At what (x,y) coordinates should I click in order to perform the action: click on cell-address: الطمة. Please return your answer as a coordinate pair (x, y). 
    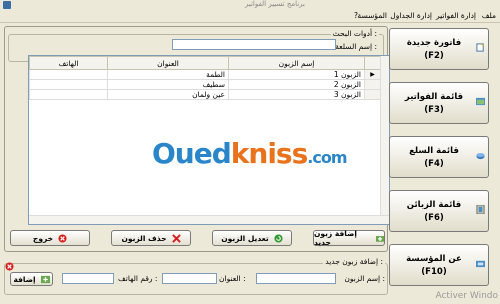
    Looking at the image, I should click on (168, 74).